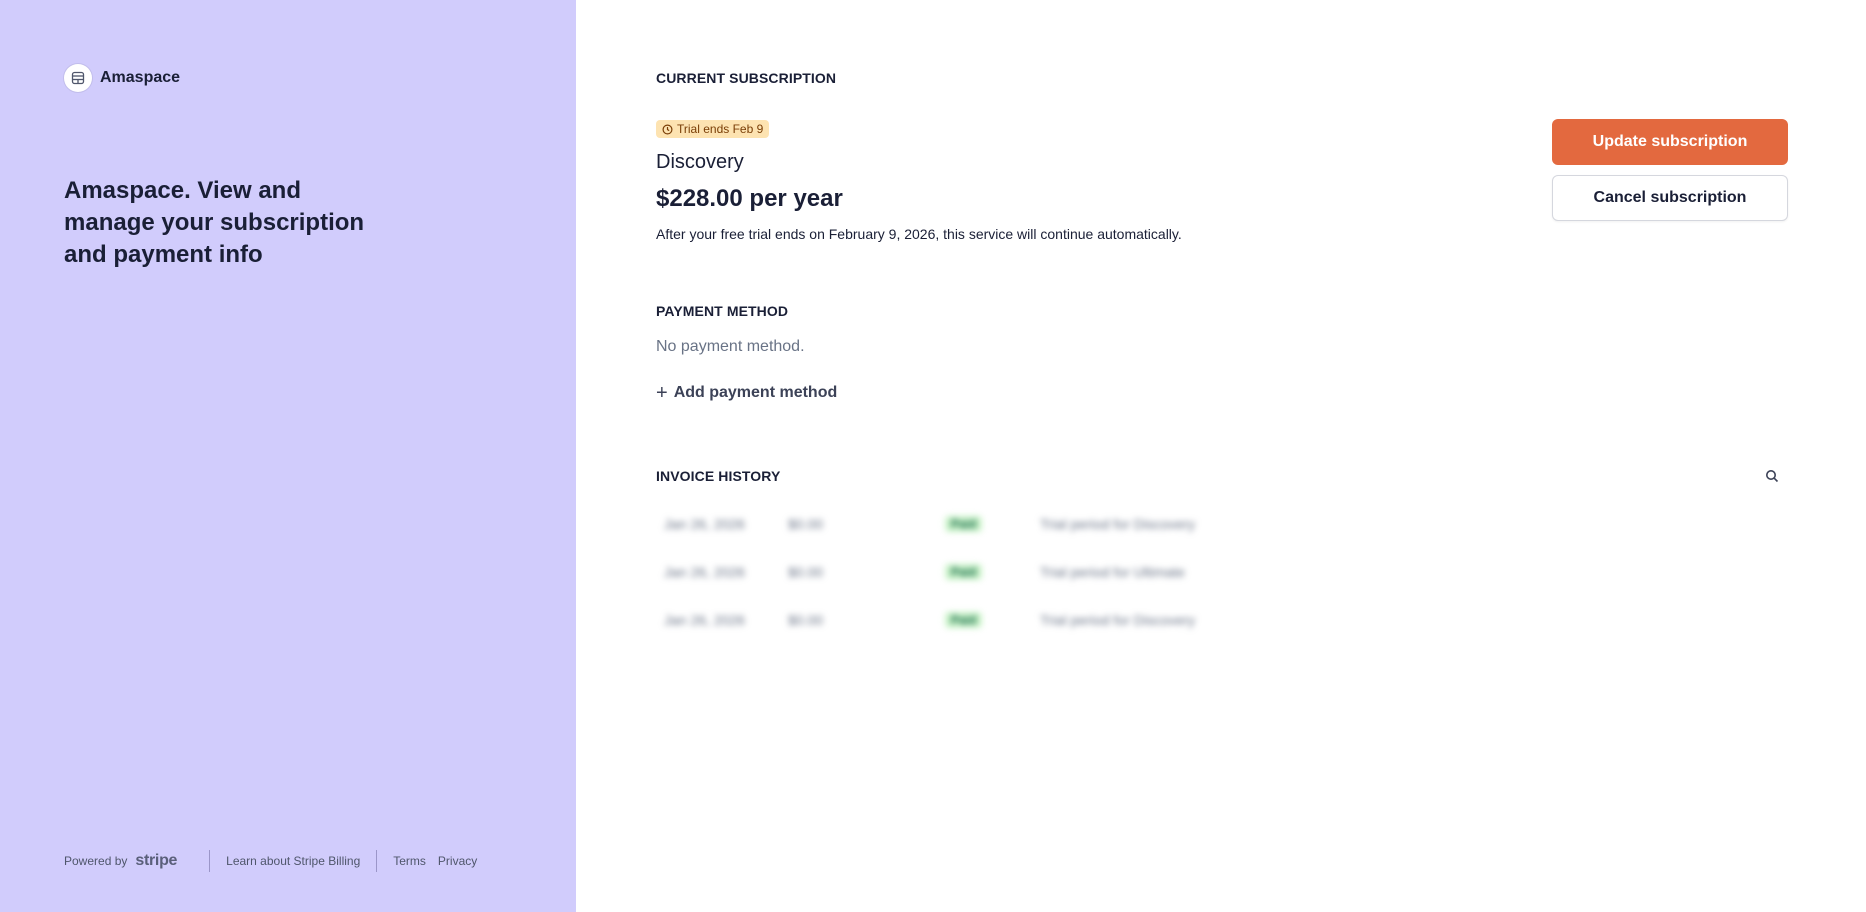  Describe the element at coordinates (722, 311) in the screenshot. I see `payment-method-title: PAYMENT METHOD` at that location.